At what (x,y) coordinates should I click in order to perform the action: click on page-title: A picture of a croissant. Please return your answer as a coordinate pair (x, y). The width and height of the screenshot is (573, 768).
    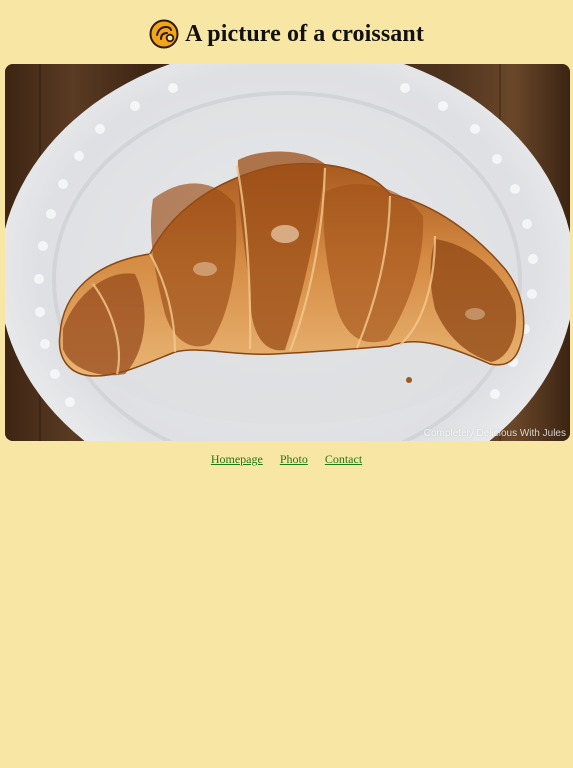
    Looking at the image, I should click on (304, 33).